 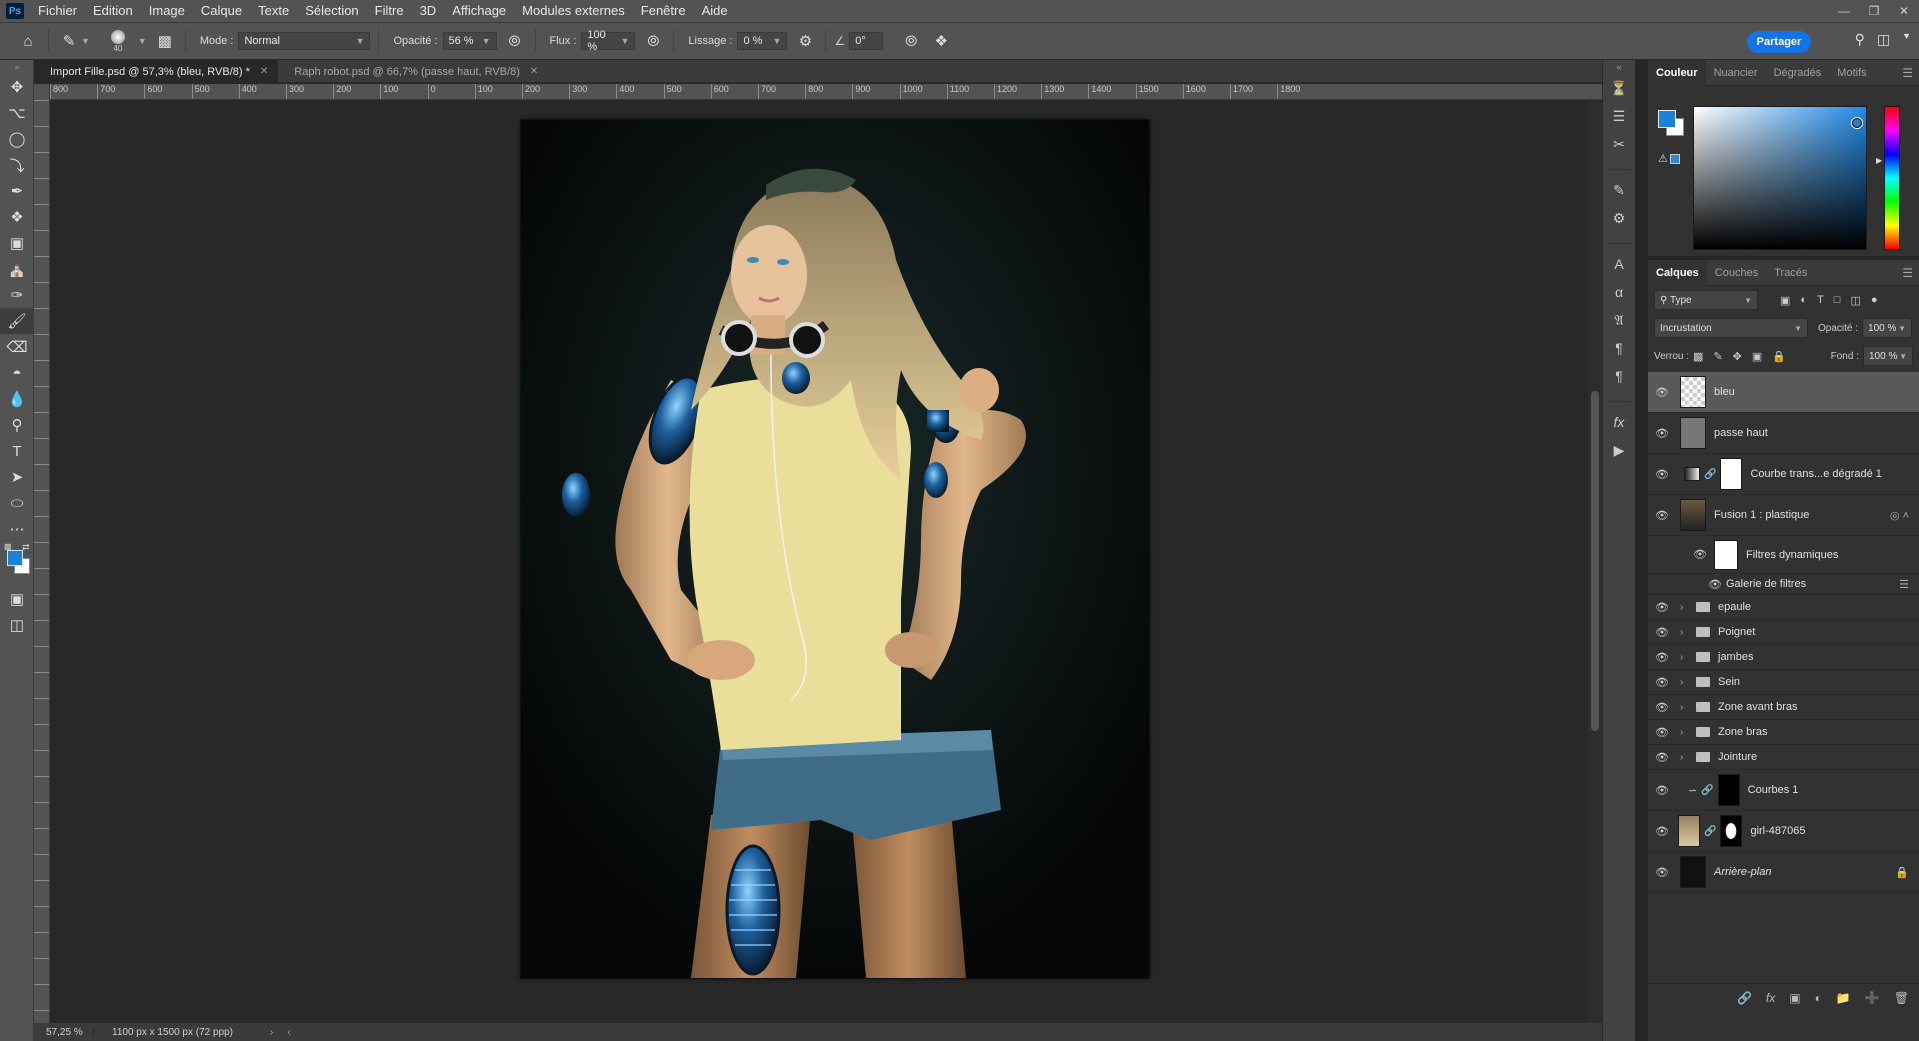 I want to click on tab-degrades: Dégradés, so click(x=1798, y=73).